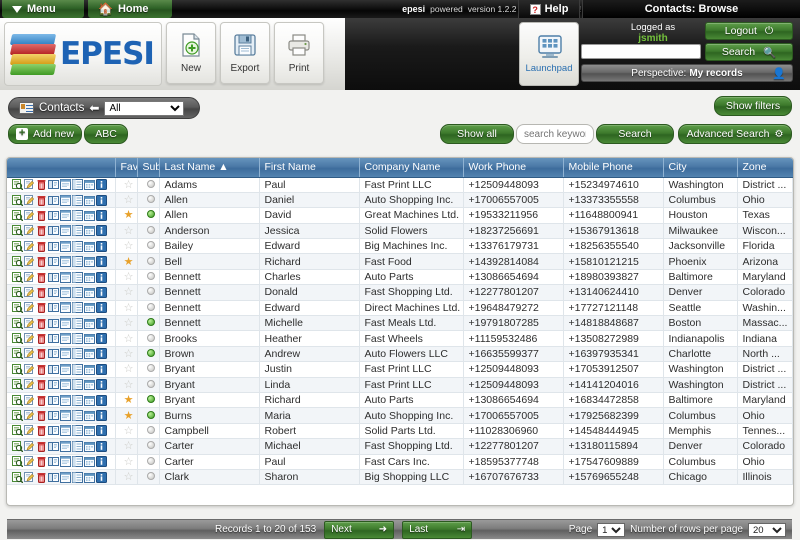  I want to click on next-page-button: Next ➜, so click(359, 529).